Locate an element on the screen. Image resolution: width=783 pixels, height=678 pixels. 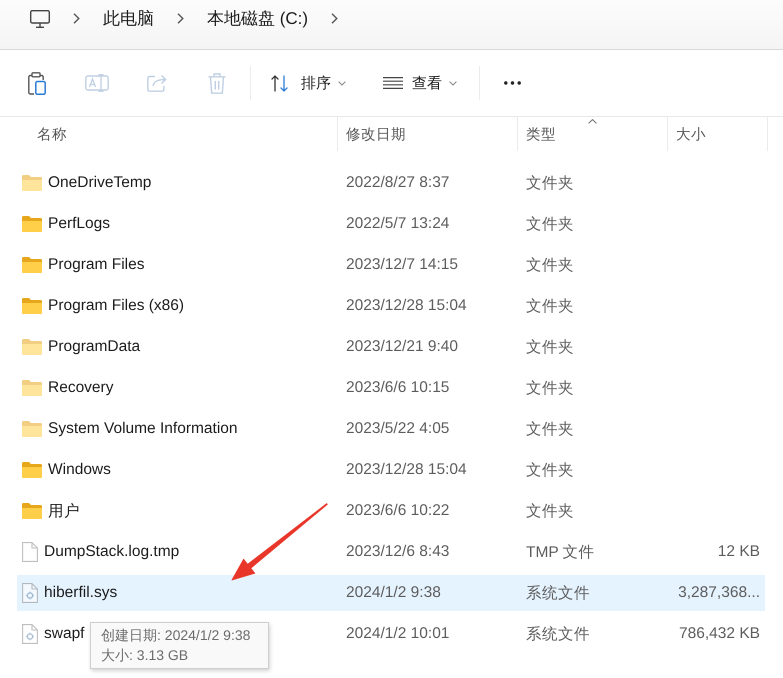
column-header: 名称 is located at coordinates (177, 134).